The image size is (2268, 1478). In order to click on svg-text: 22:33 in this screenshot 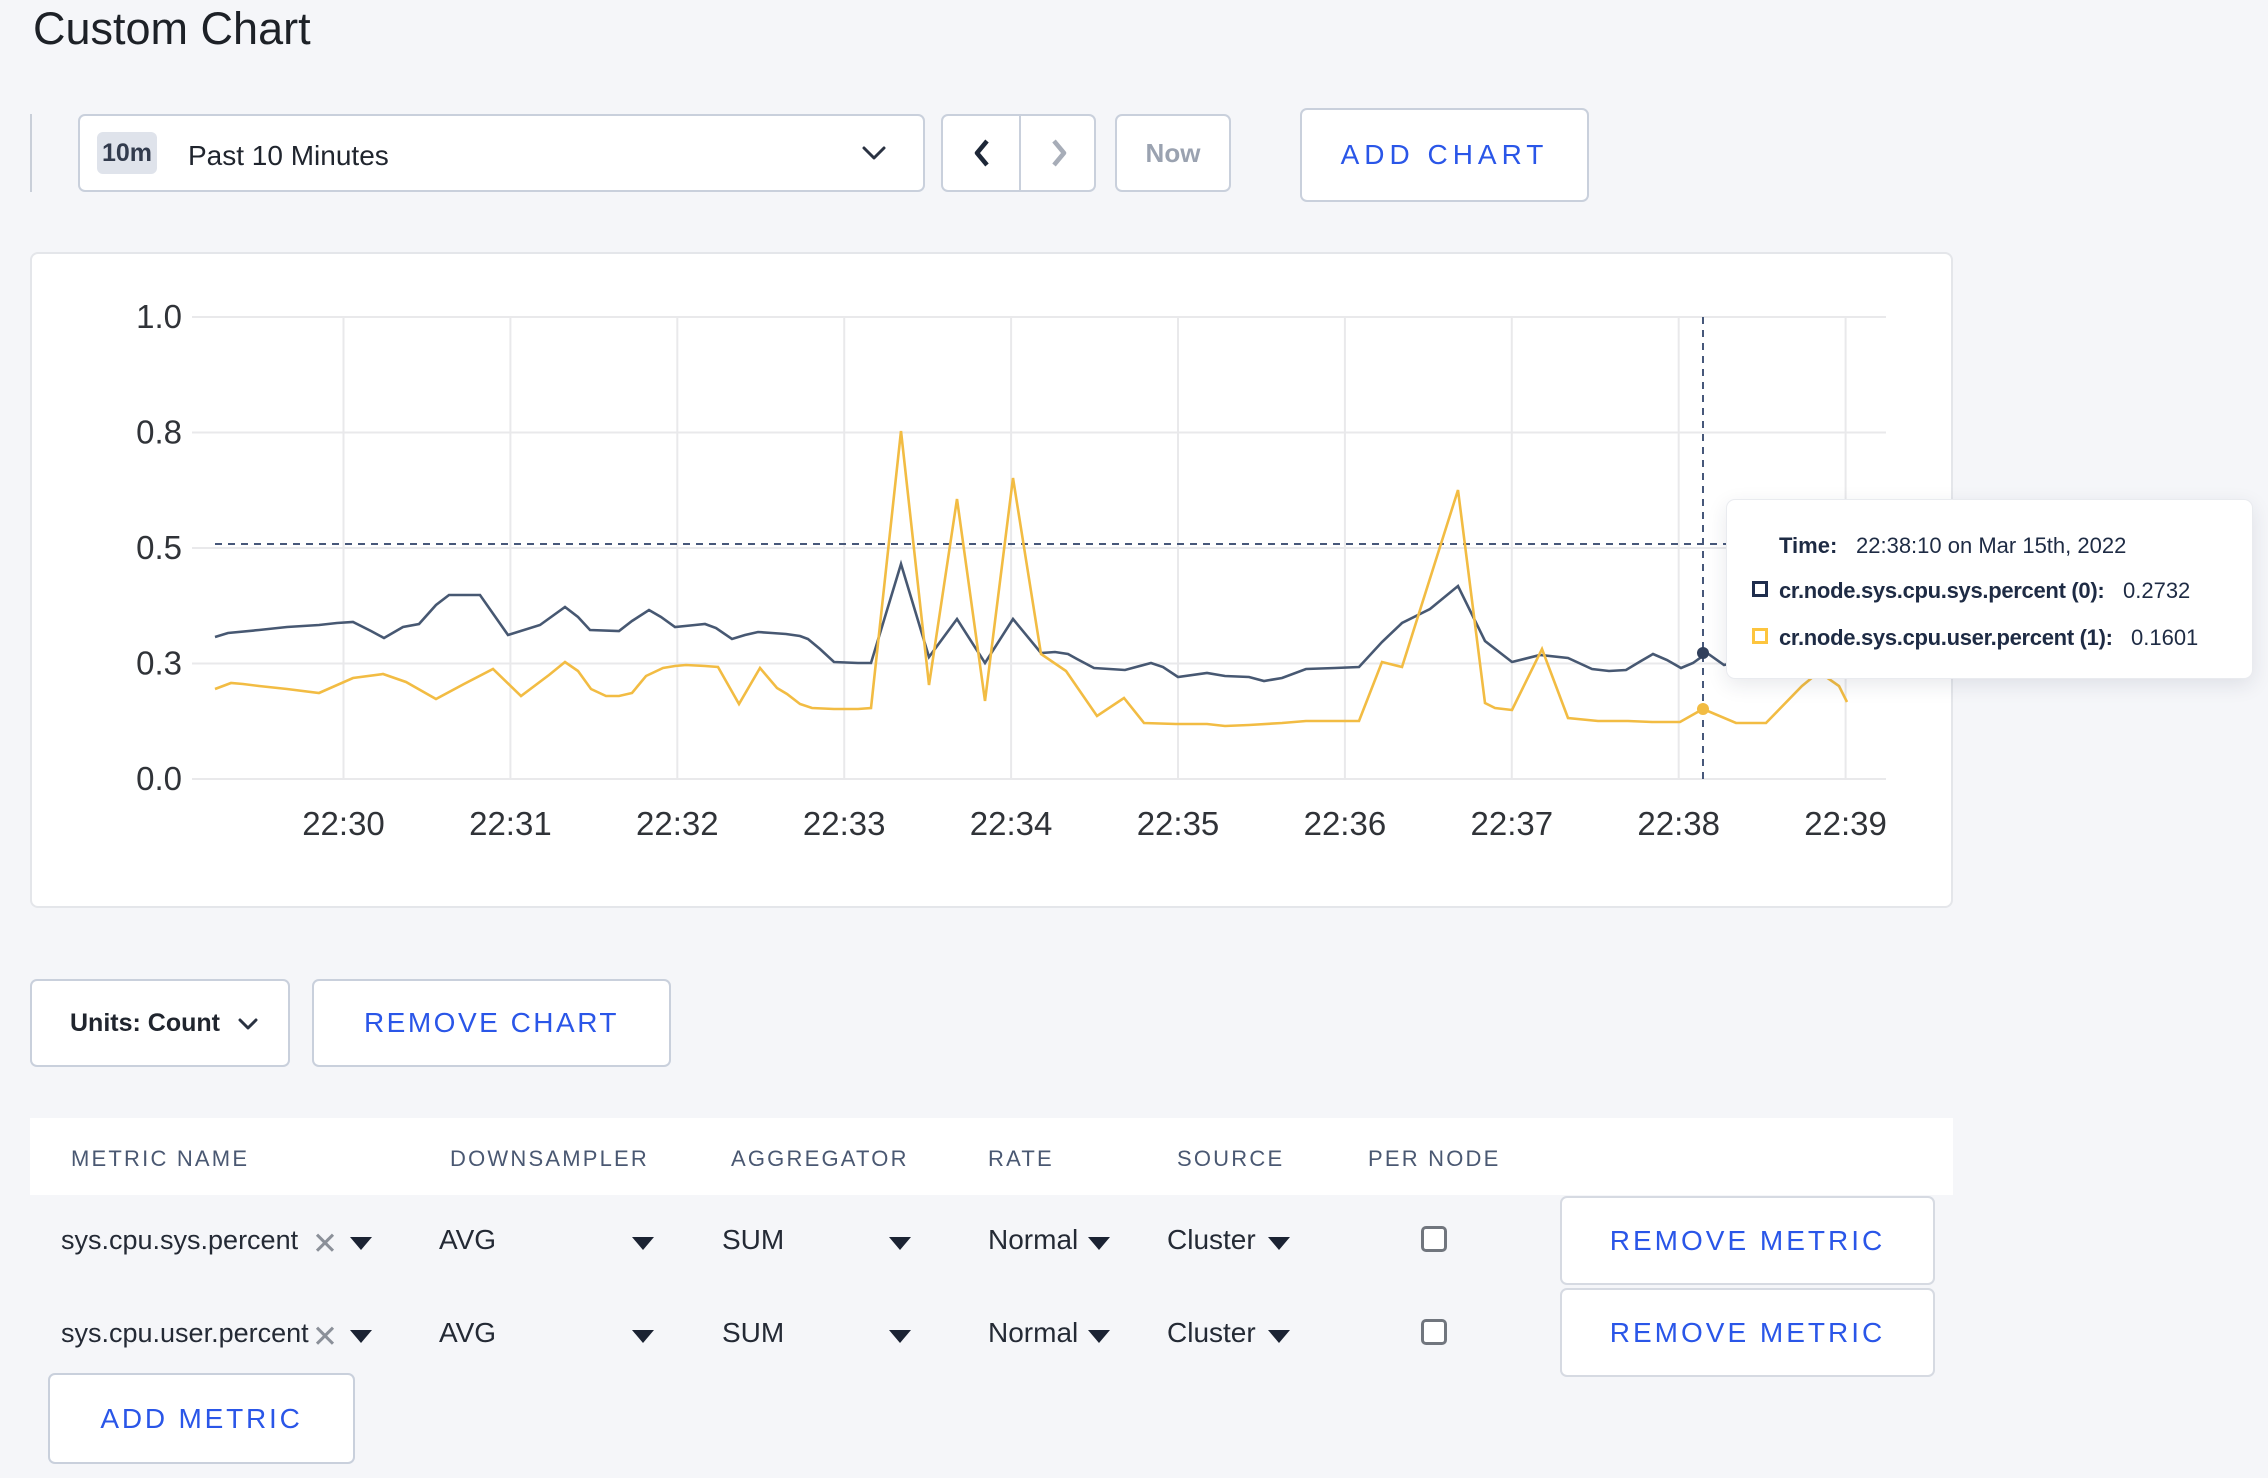, I will do `click(844, 823)`.